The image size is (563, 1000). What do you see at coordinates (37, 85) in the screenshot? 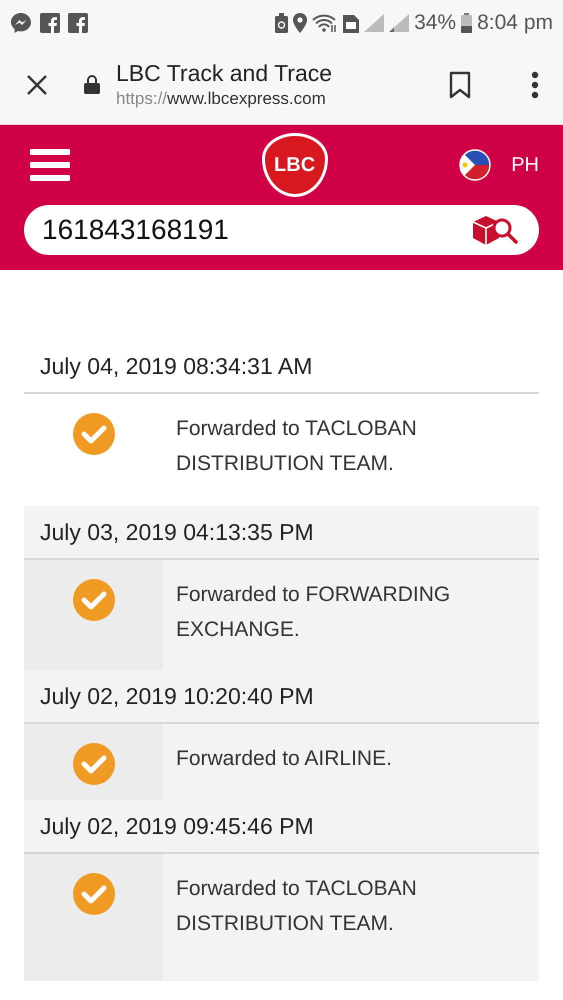
I see `close-icon` at bounding box center [37, 85].